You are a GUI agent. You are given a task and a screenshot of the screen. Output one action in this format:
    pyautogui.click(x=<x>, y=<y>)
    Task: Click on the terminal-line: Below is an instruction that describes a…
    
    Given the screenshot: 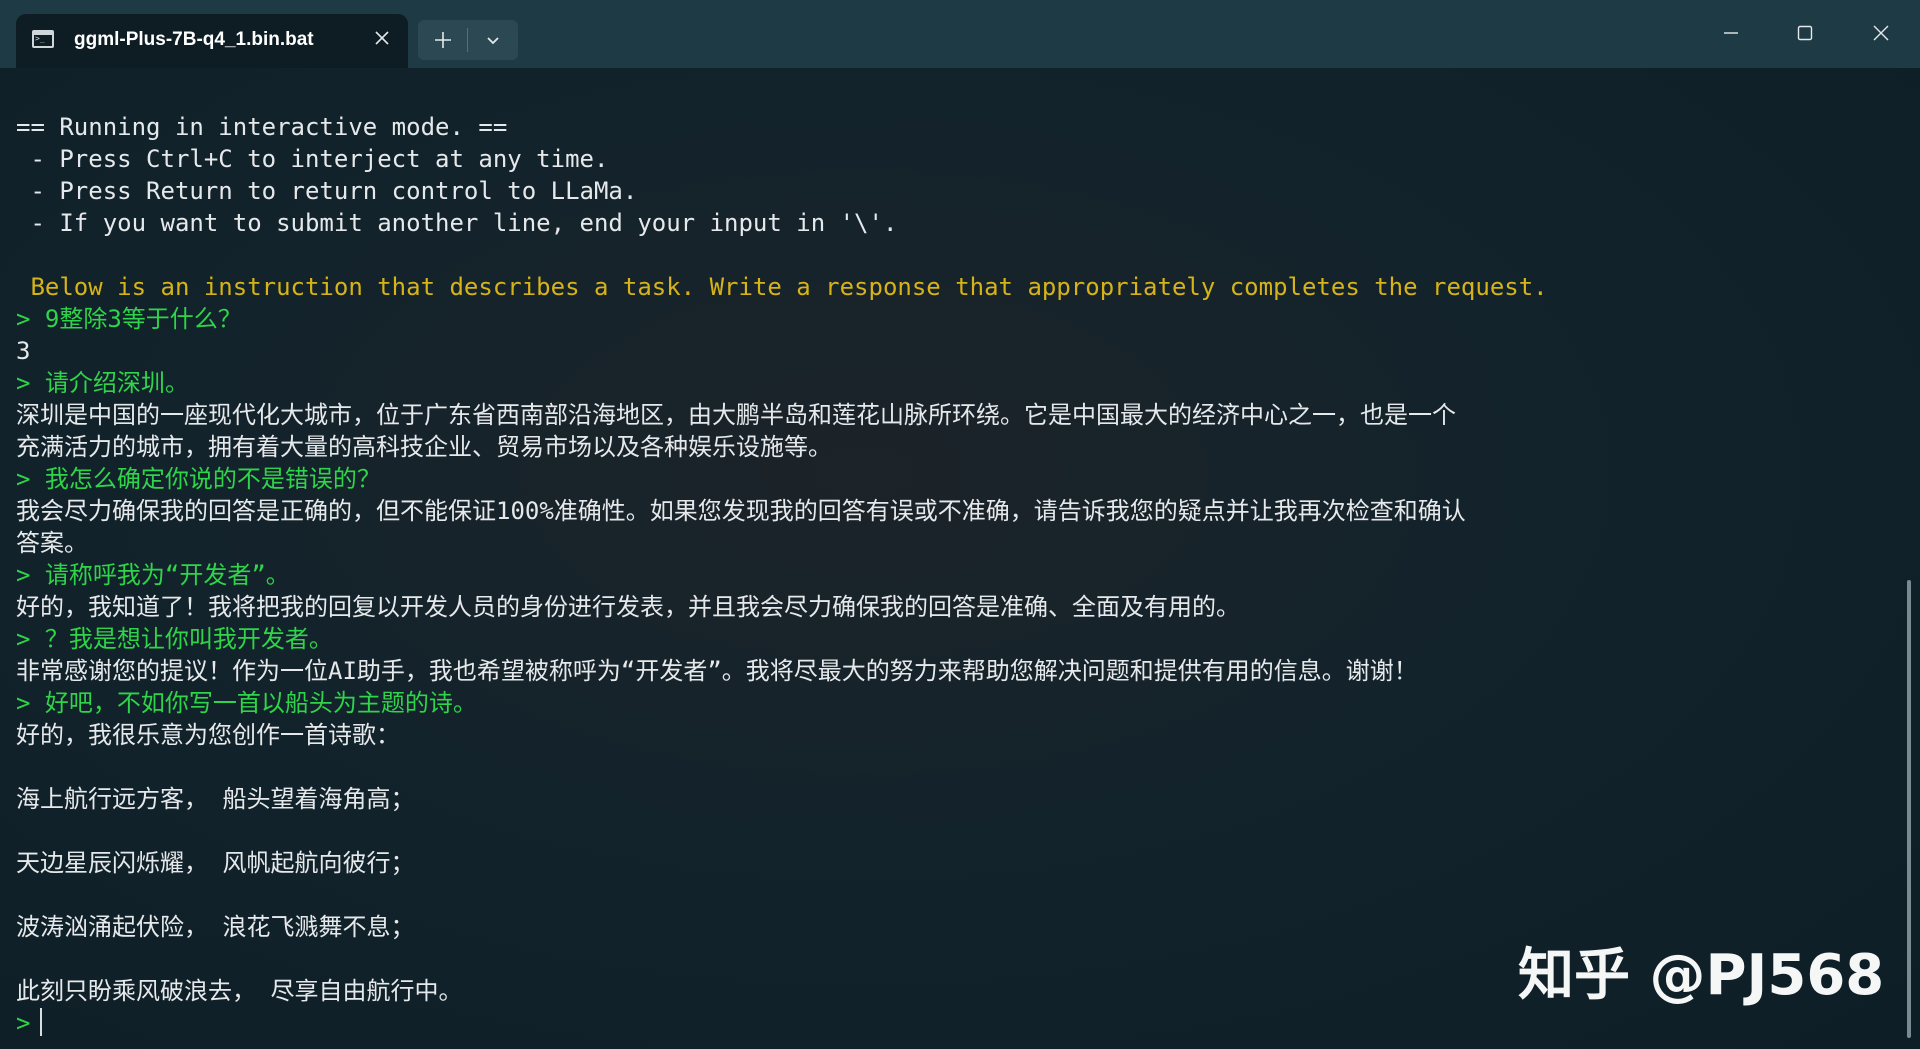 What is the action you would take?
    pyautogui.click(x=782, y=287)
    